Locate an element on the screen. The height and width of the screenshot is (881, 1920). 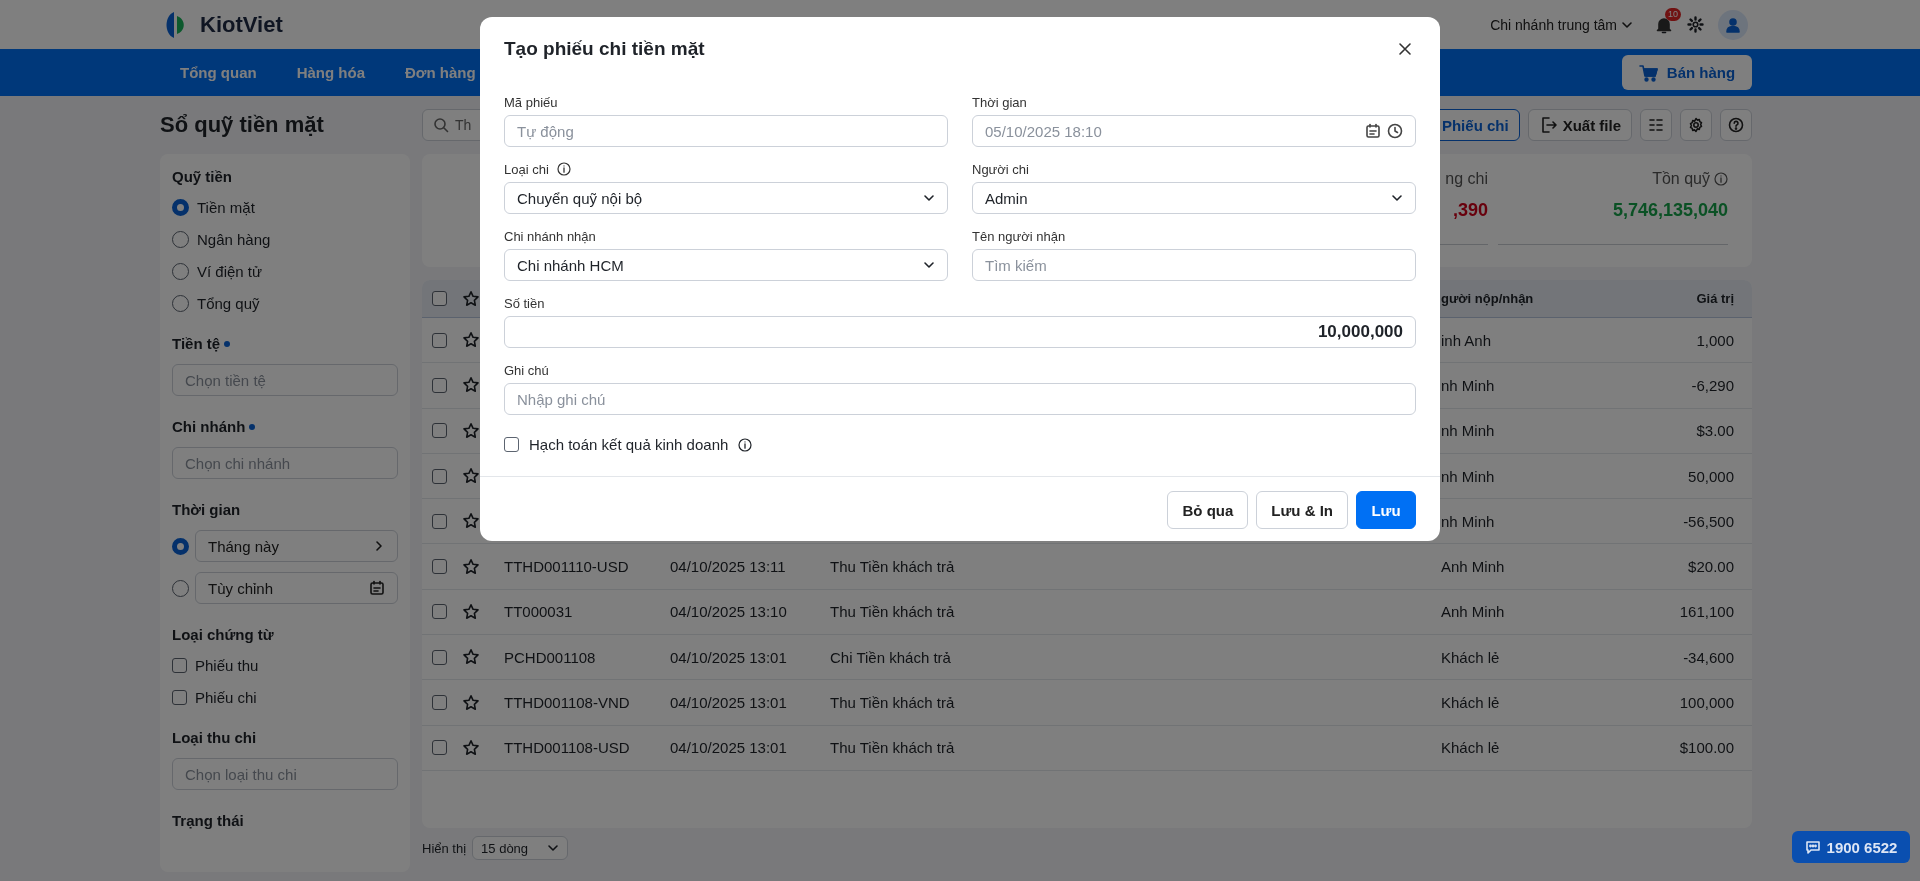
cart-icon is located at coordinates (1648, 72).